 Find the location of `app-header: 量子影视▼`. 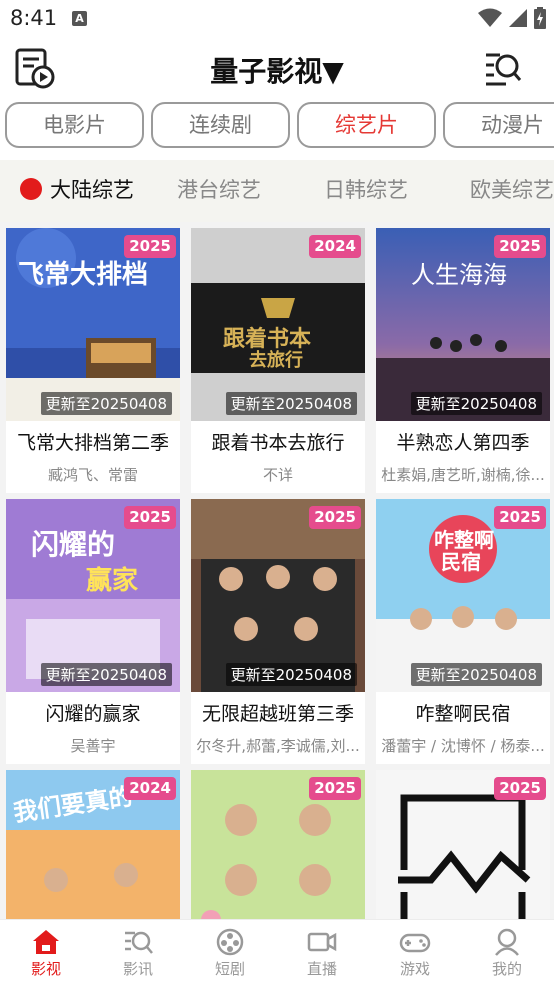

app-header: 量子影视▼ is located at coordinates (277, 68).